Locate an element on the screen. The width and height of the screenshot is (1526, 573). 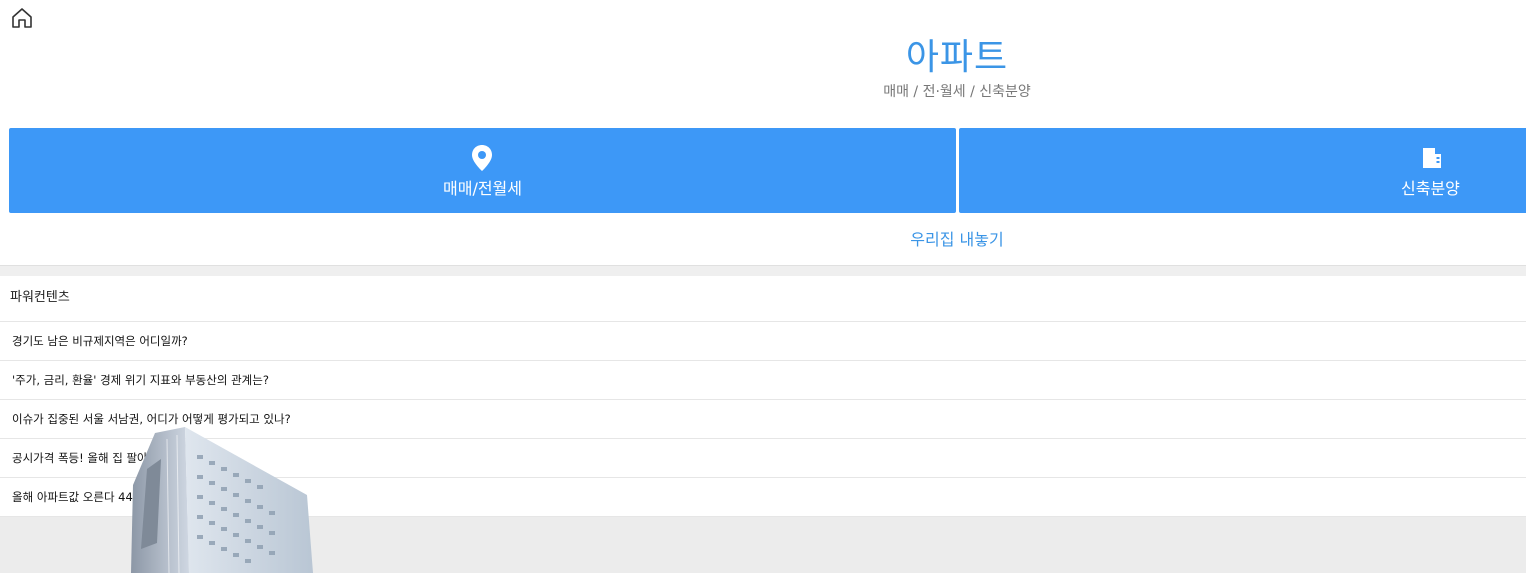
power-contents-title: 파워컨텐츠 is located at coordinates (40, 297).